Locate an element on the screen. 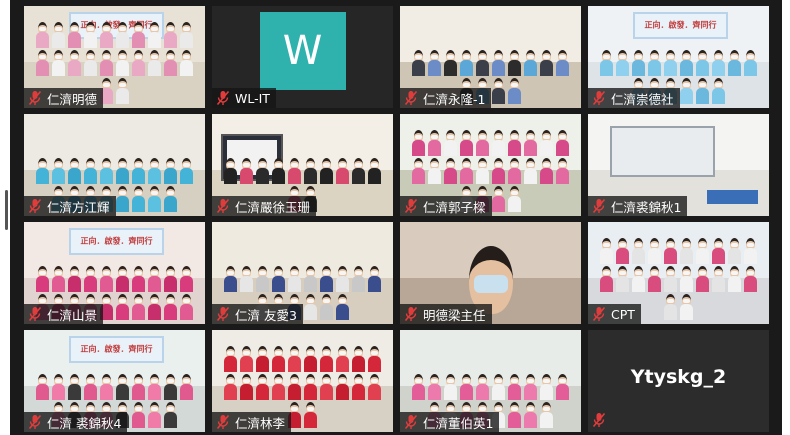 The height and width of the screenshot is (435, 790). participant-name: 仁濟林李 is located at coordinates (260, 423).